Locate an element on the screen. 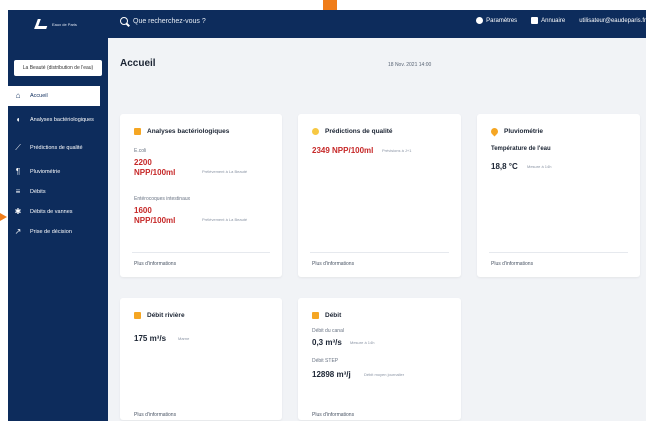 This screenshot has width=646, height=421. rain-icon: ¶ is located at coordinates (18, 171).